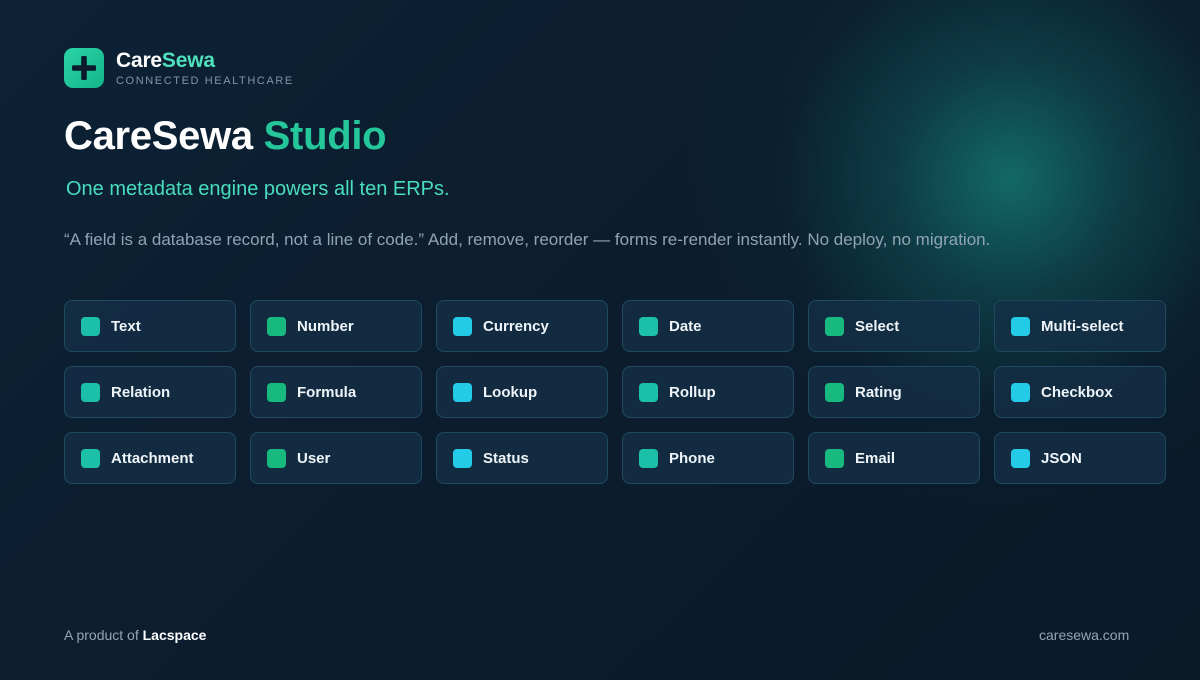 The image size is (1200, 680). I want to click on field-type-chip: Multi-select, so click(1080, 326).